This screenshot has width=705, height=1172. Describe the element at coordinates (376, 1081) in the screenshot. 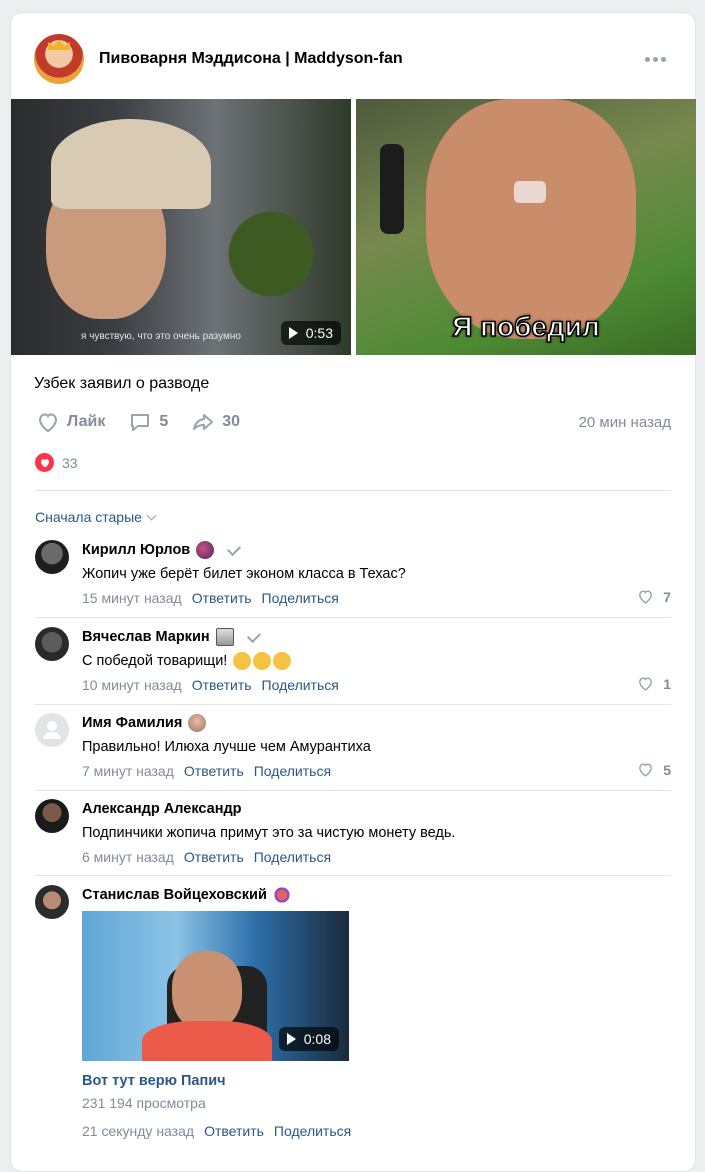

I see `video-title: Вот тут верю Папич` at that location.